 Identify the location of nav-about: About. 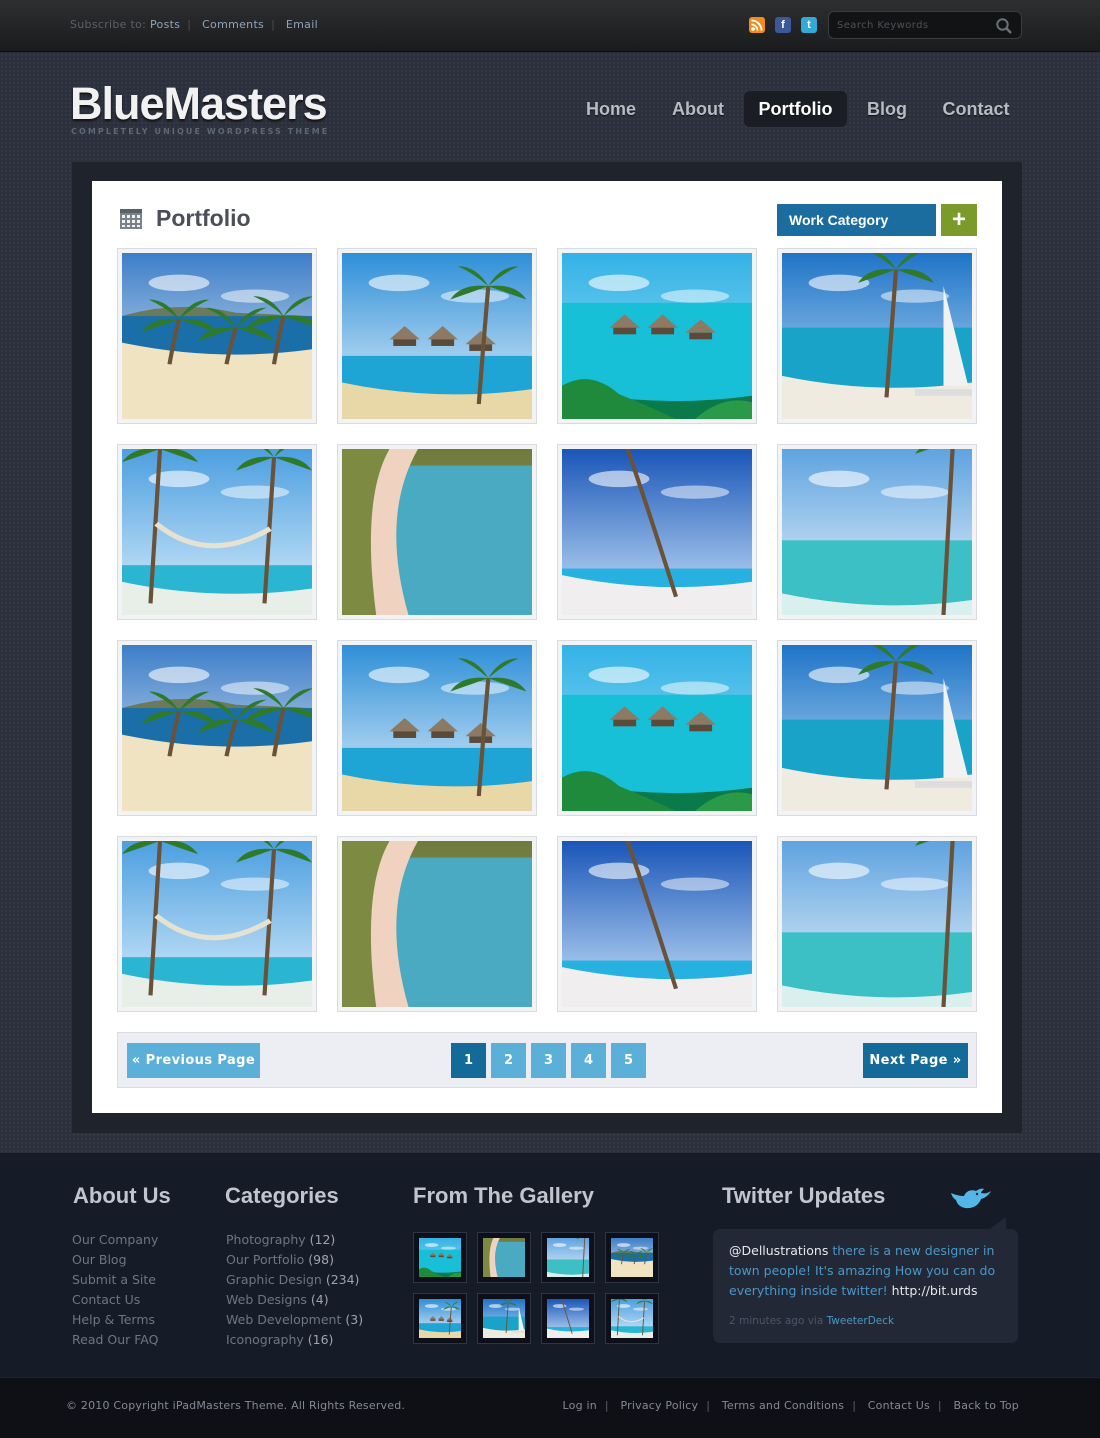
(698, 109).